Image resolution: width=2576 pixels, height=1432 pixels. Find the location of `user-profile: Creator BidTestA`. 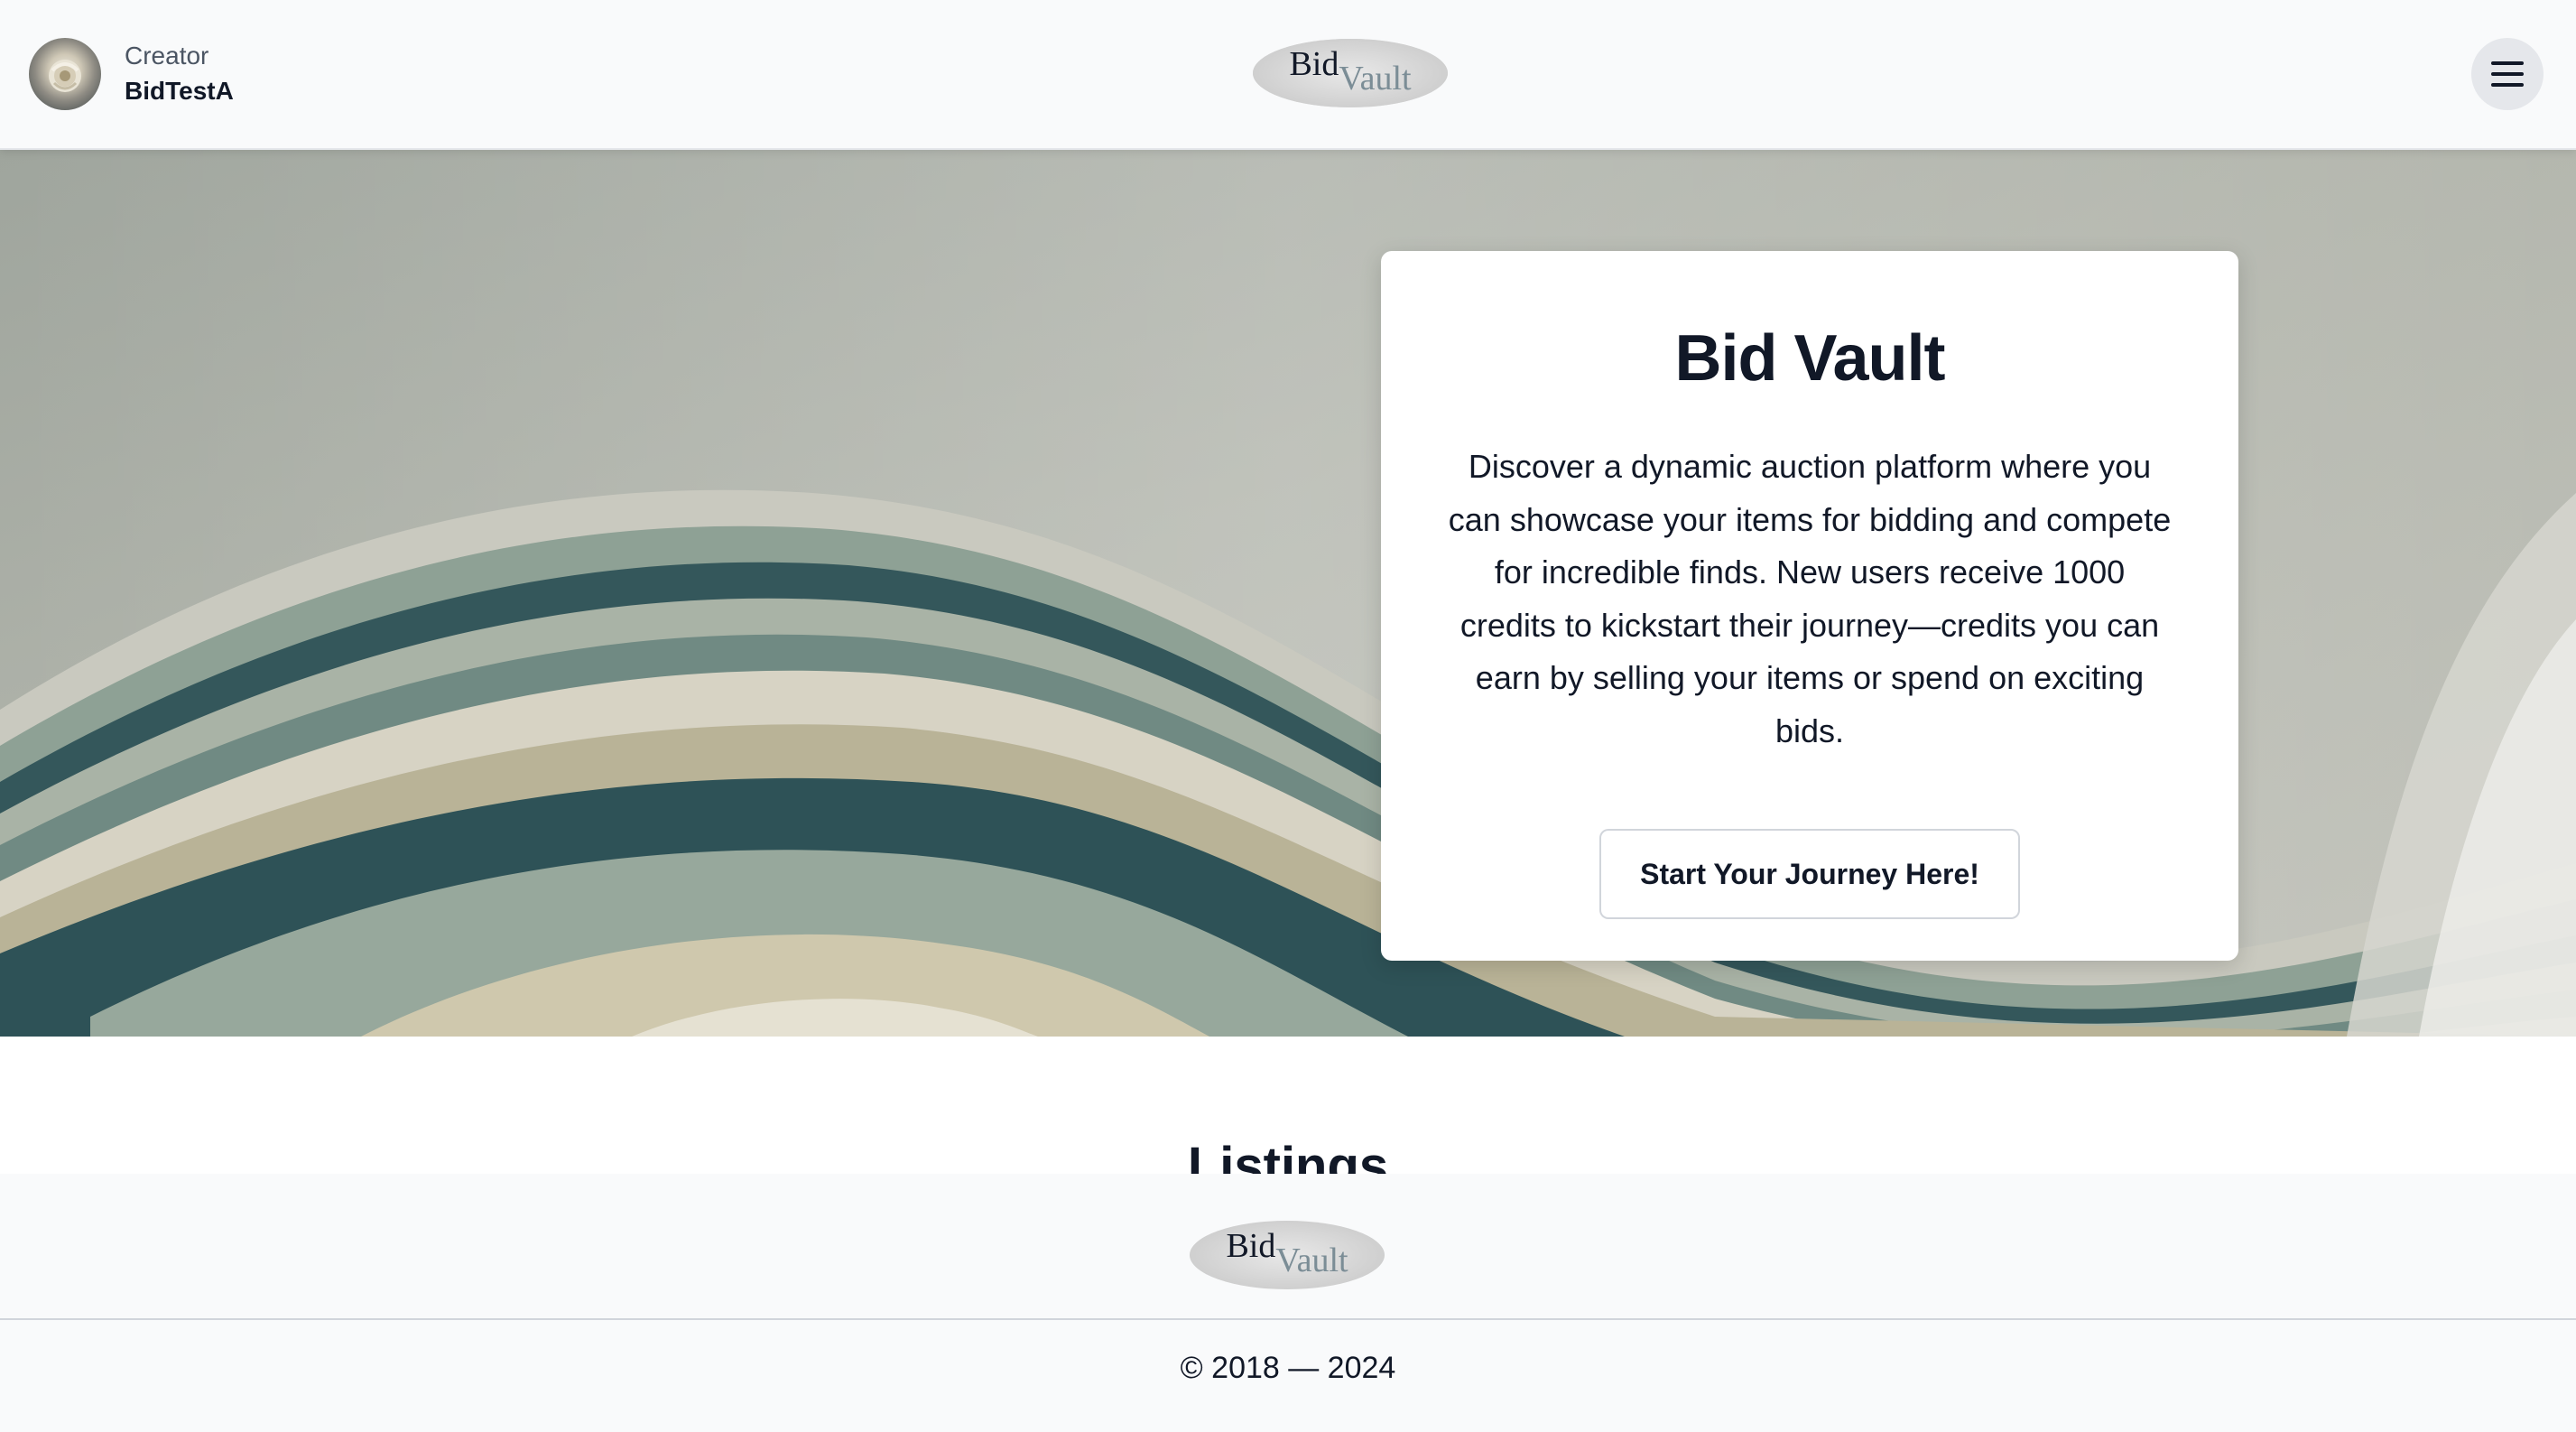

user-profile: Creator BidTestA is located at coordinates (131, 74).